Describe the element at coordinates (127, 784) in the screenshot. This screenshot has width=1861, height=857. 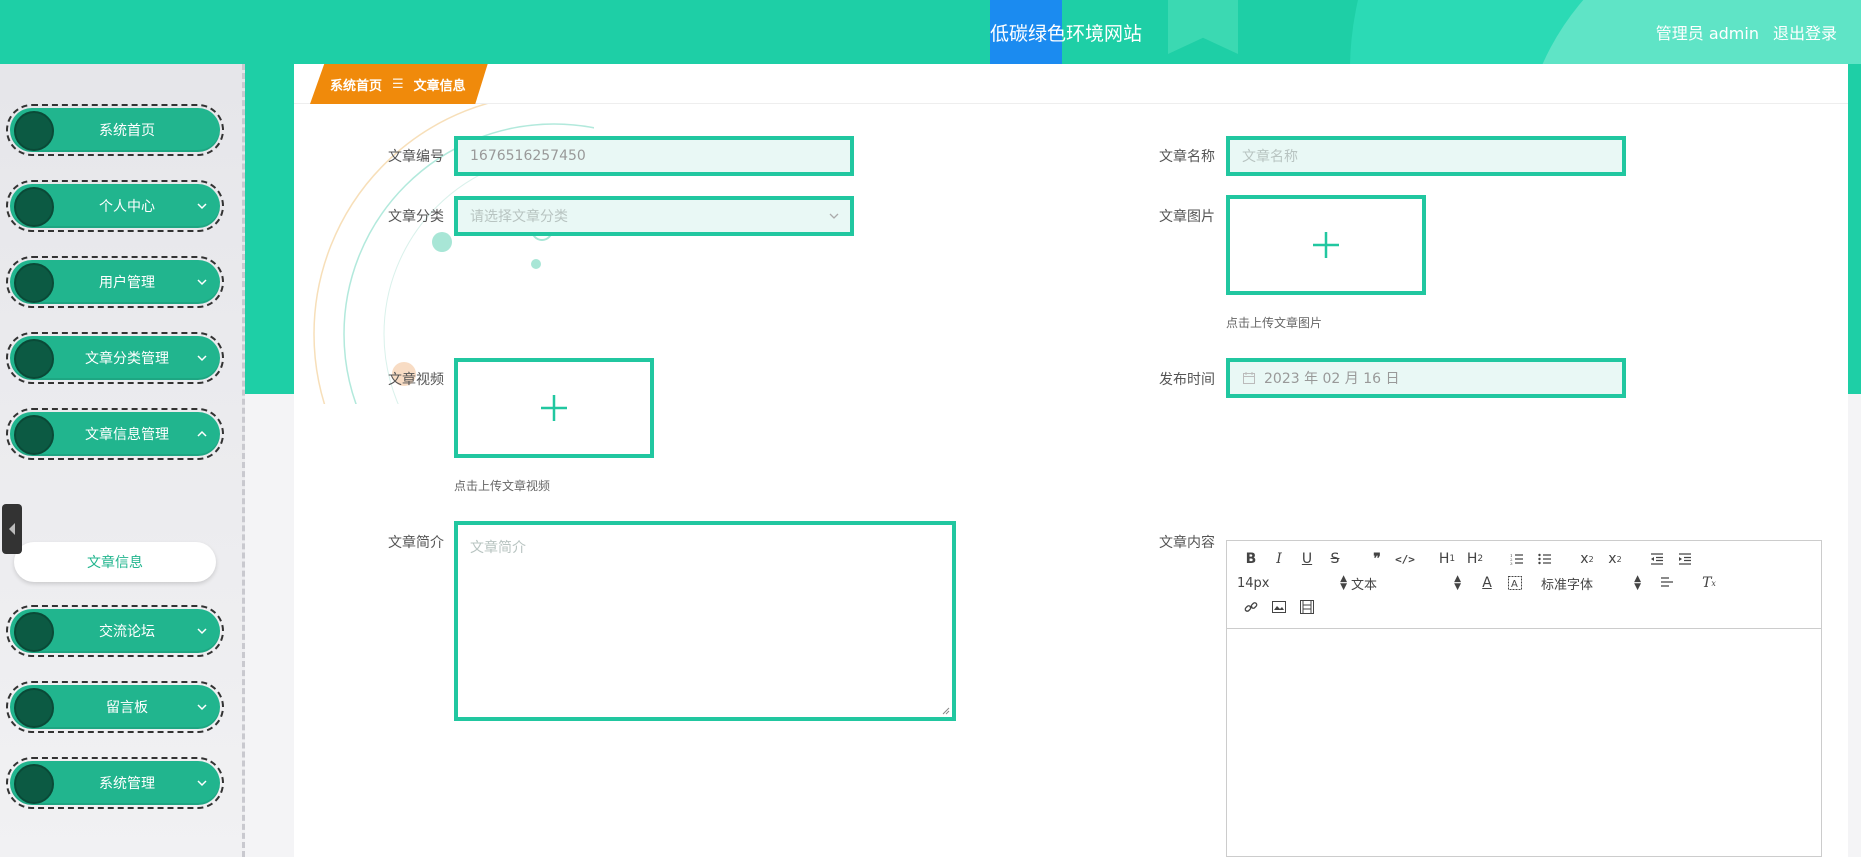
I see `sidebar-item-label: 系统管理` at that location.